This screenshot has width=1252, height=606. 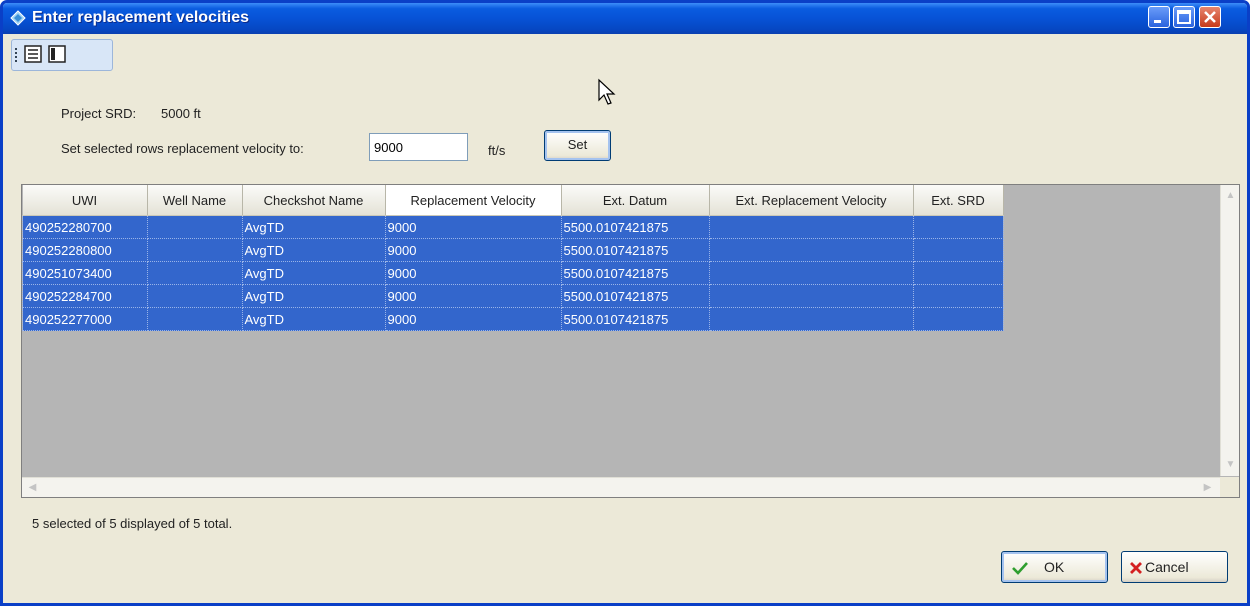 What do you see at coordinates (811, 200) in the screenshot?
I see `column-header-ext-replacement-velocity: Ext. Replacement Velocity` at bounding box center [811, 200].